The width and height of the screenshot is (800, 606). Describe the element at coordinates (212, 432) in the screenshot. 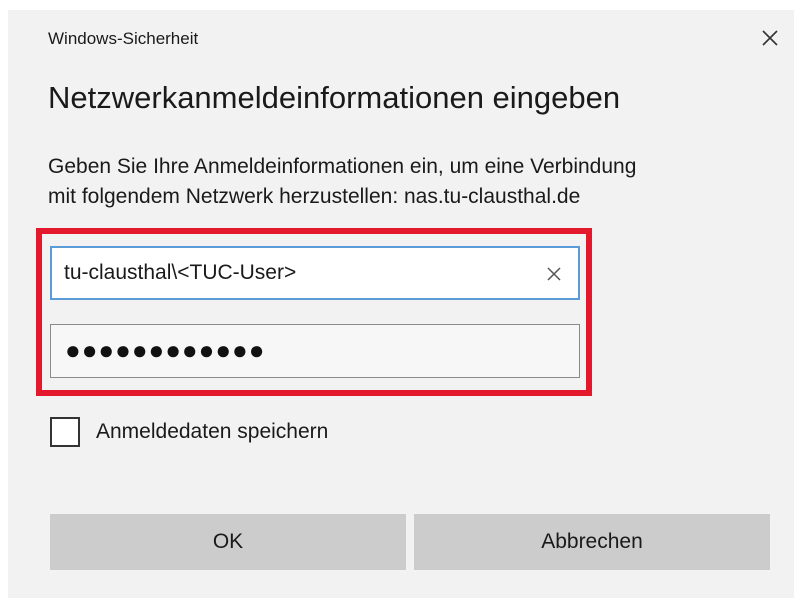

I see `remember-label: Anmeldedaten speichern` at that location.